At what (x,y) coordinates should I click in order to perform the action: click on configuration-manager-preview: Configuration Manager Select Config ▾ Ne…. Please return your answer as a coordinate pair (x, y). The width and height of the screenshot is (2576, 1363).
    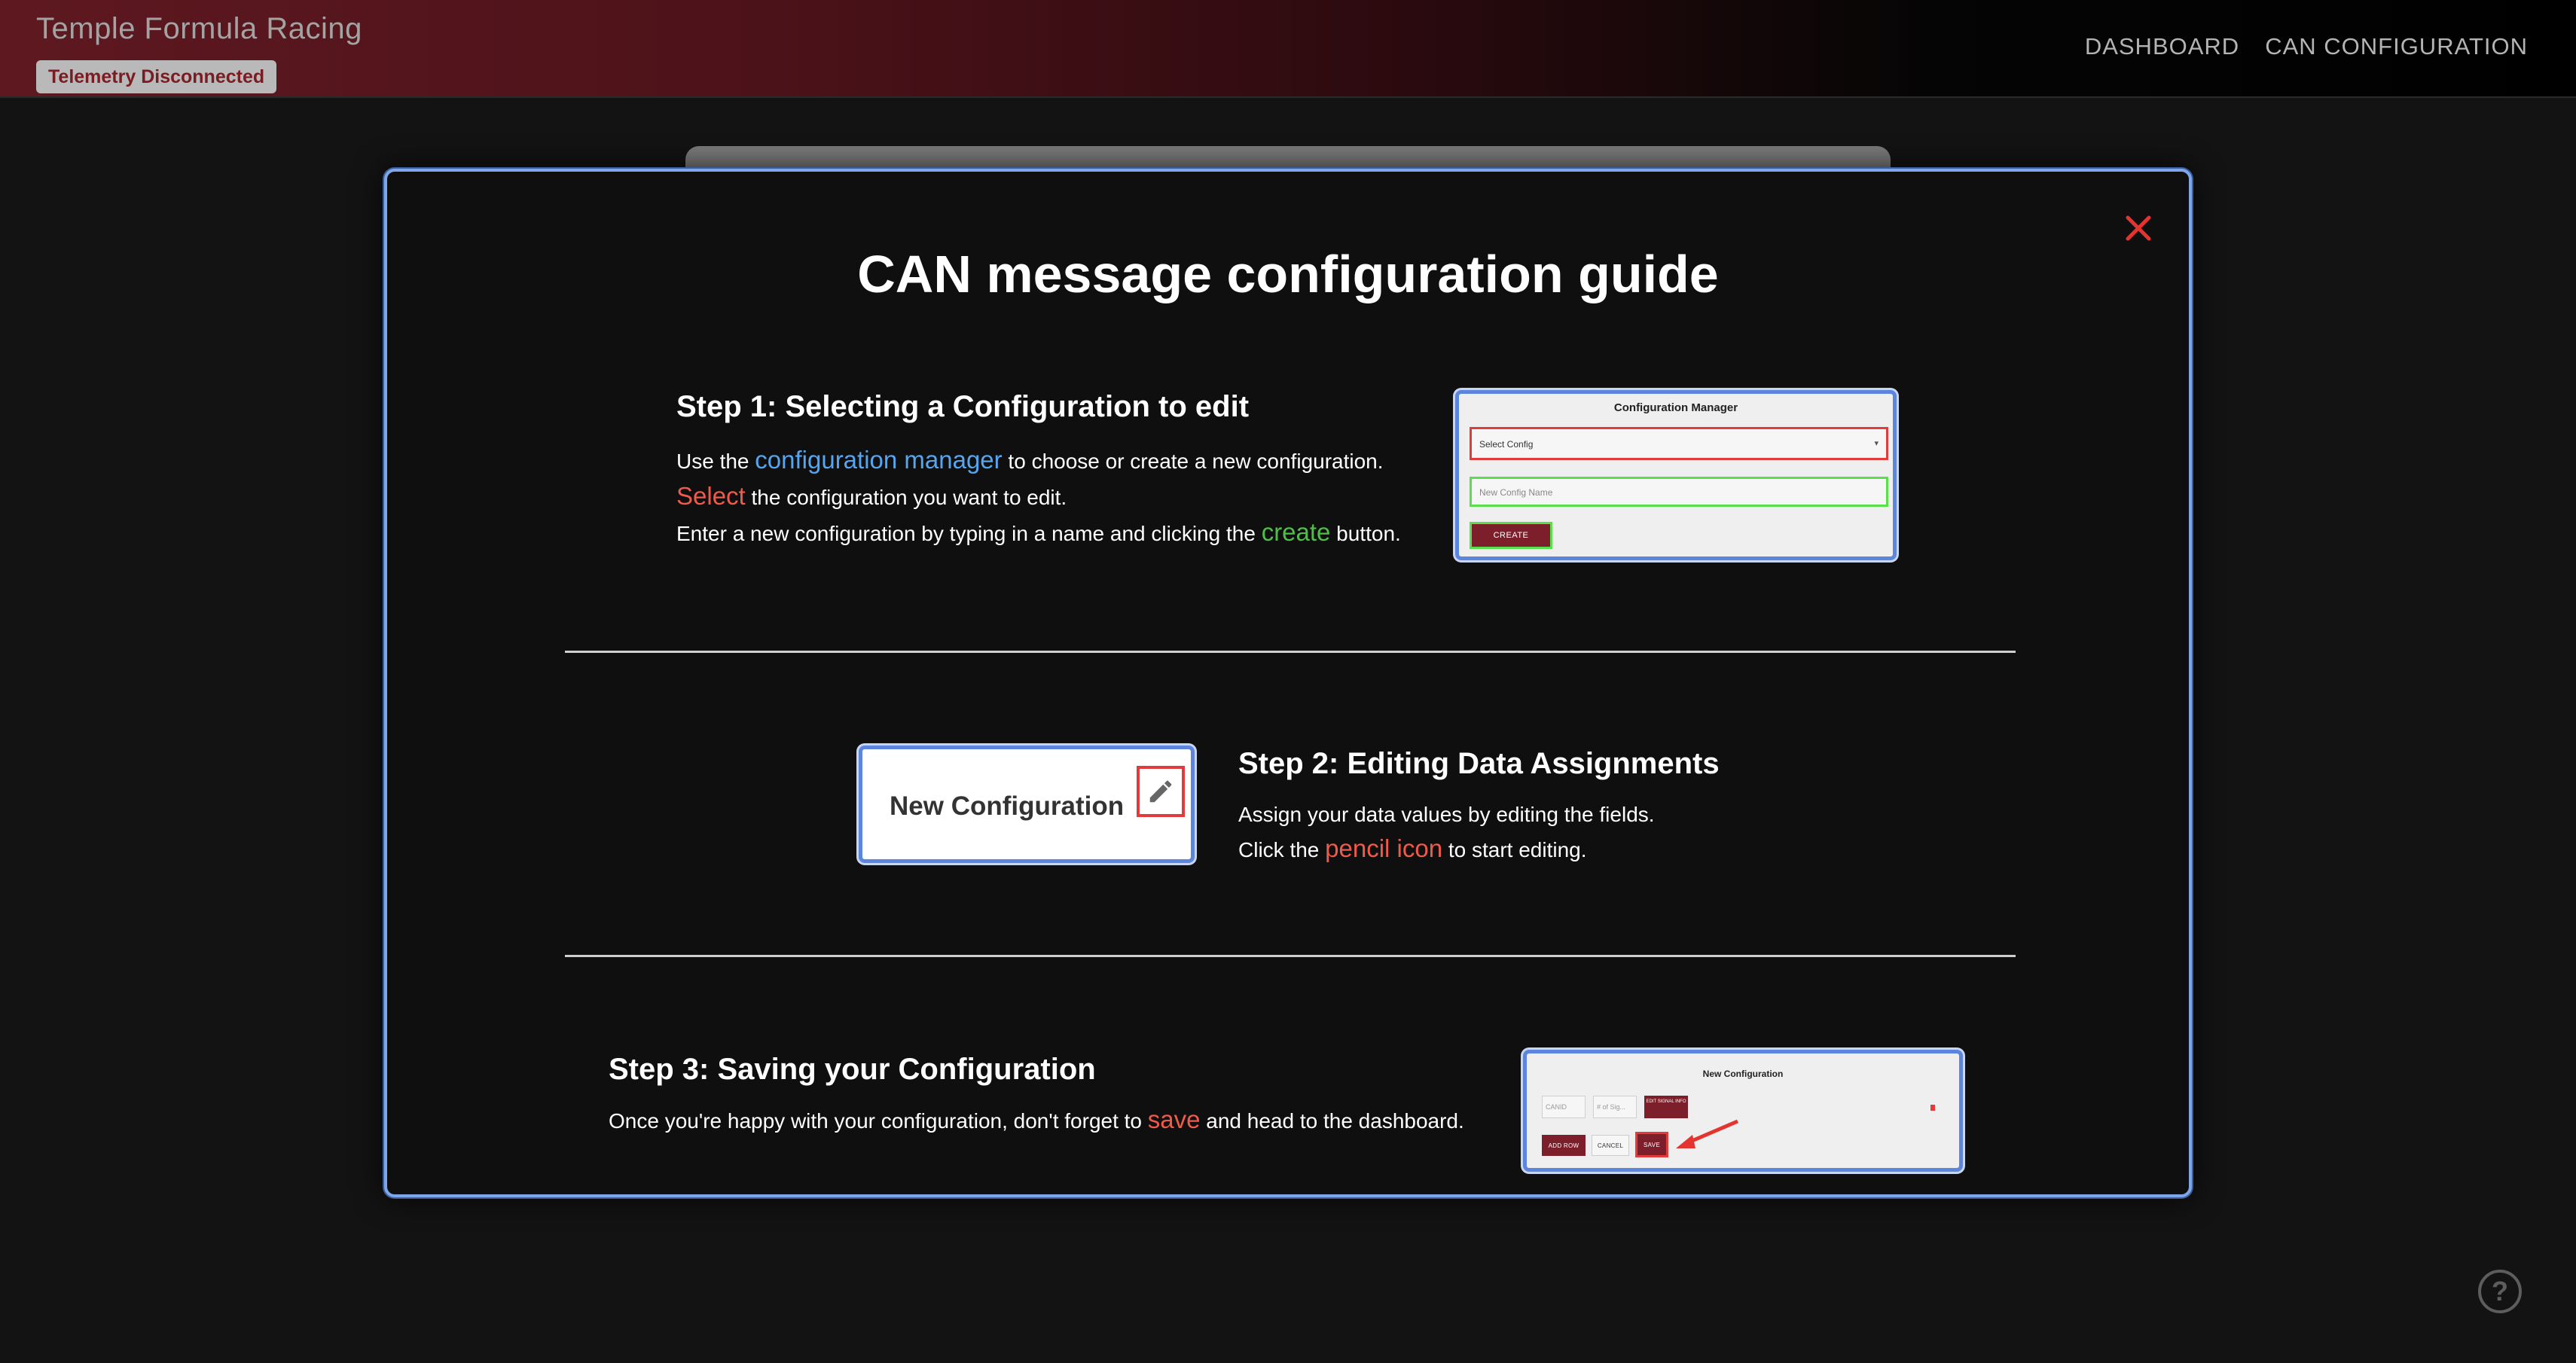
    Looking at the image, I should click on (1676, 475).